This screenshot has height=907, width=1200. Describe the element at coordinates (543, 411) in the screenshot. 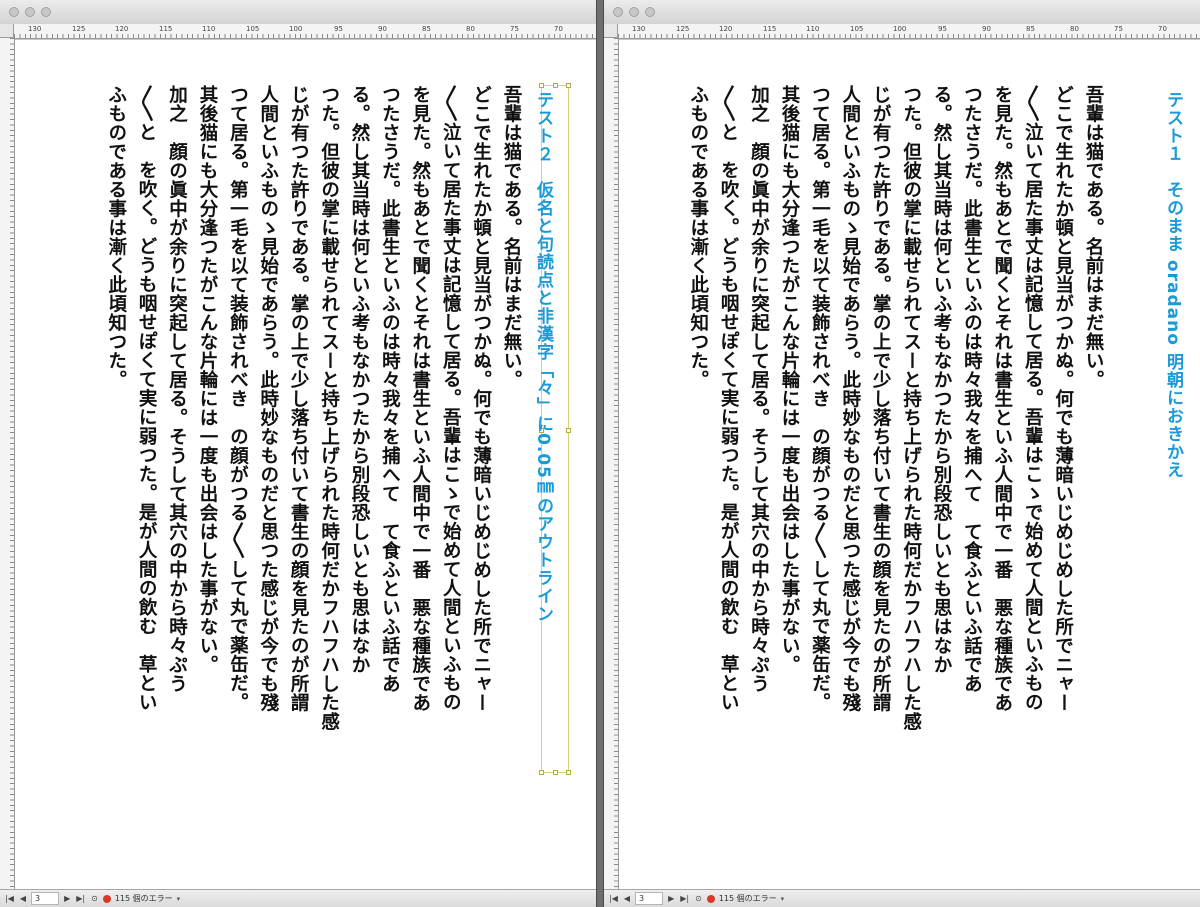

I see `page-heading: テスト２ 仮名と句読点と非漢字「々」に0.05㎜のアウトライン` at that location.